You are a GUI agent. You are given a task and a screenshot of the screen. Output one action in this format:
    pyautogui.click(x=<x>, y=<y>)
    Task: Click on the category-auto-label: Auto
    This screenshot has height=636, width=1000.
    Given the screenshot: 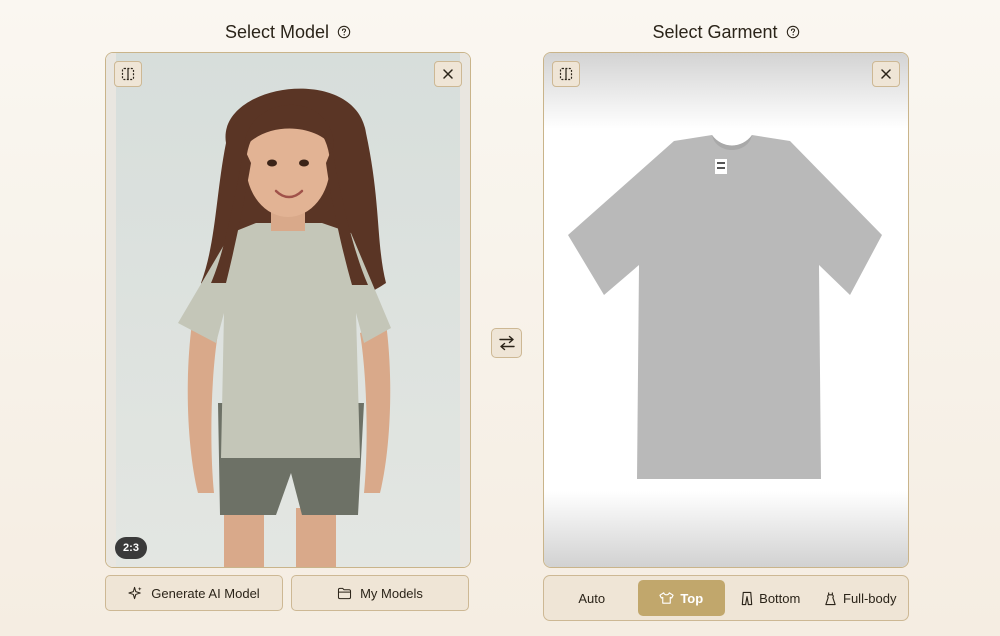 What is the action you would take?
    pyautogui.click(x=592, y=598)
    